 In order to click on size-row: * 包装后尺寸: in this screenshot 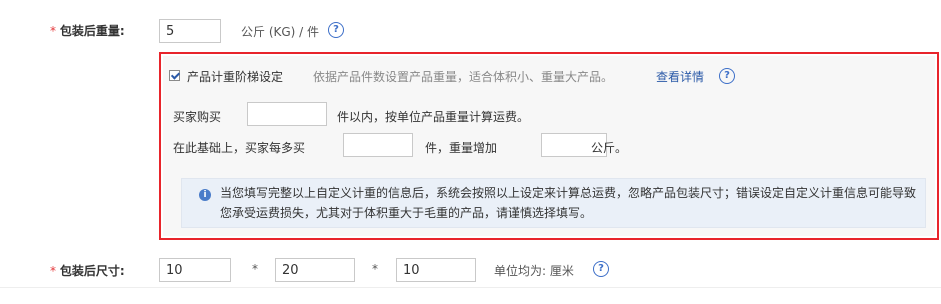, I will do `click(87, 270)`.